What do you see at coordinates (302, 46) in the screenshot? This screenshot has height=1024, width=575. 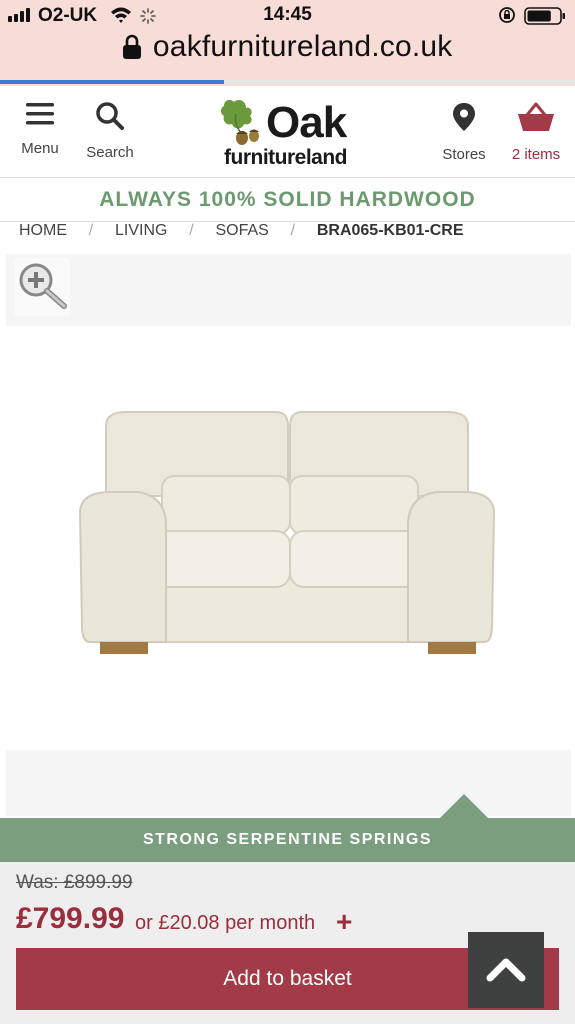 I see `url-text: oakfurnitureland.co.uk` at bounding box center [302, 46].